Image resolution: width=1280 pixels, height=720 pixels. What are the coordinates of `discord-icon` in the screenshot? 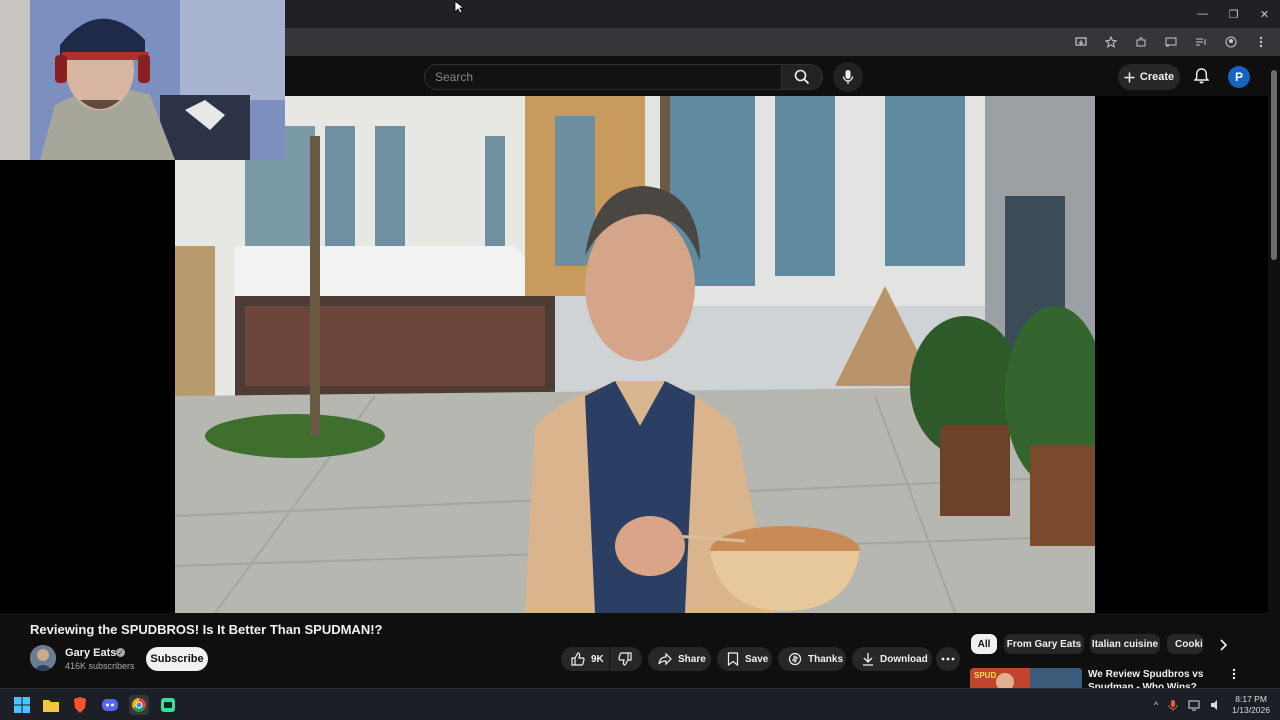 It's located at (110, 705).